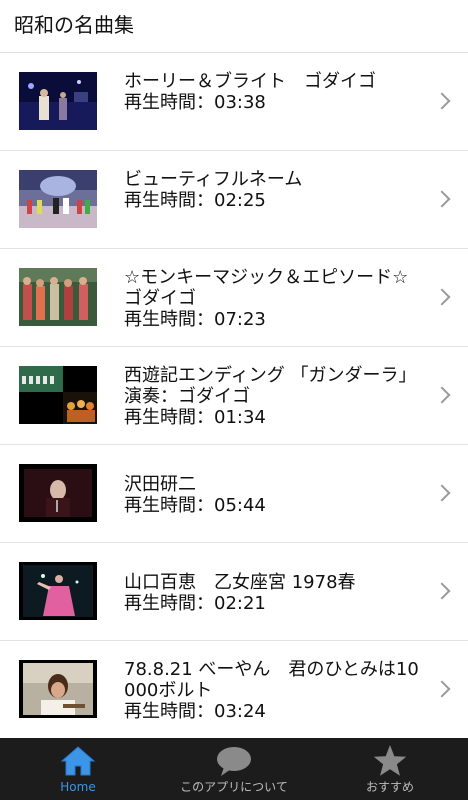  Describe the element at coordinates (234, 761) in the screenshot. I see `speech-bubble-icon` at that location.